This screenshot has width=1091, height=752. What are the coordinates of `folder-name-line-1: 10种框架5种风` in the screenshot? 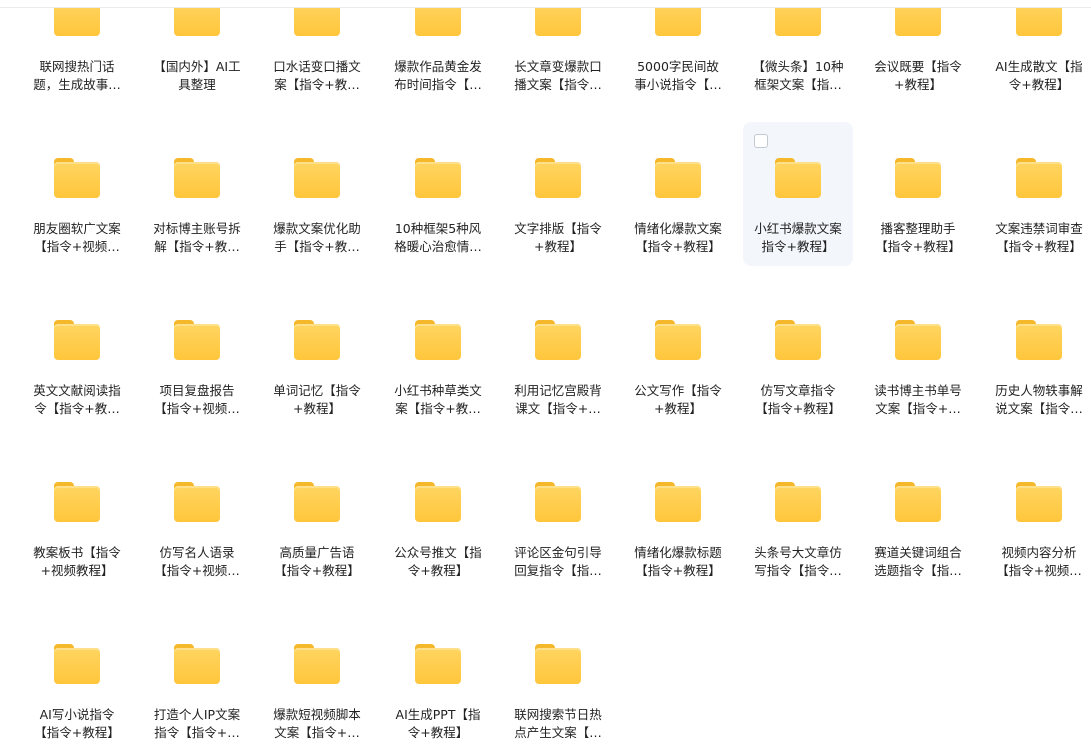 It's located at (438, 228).